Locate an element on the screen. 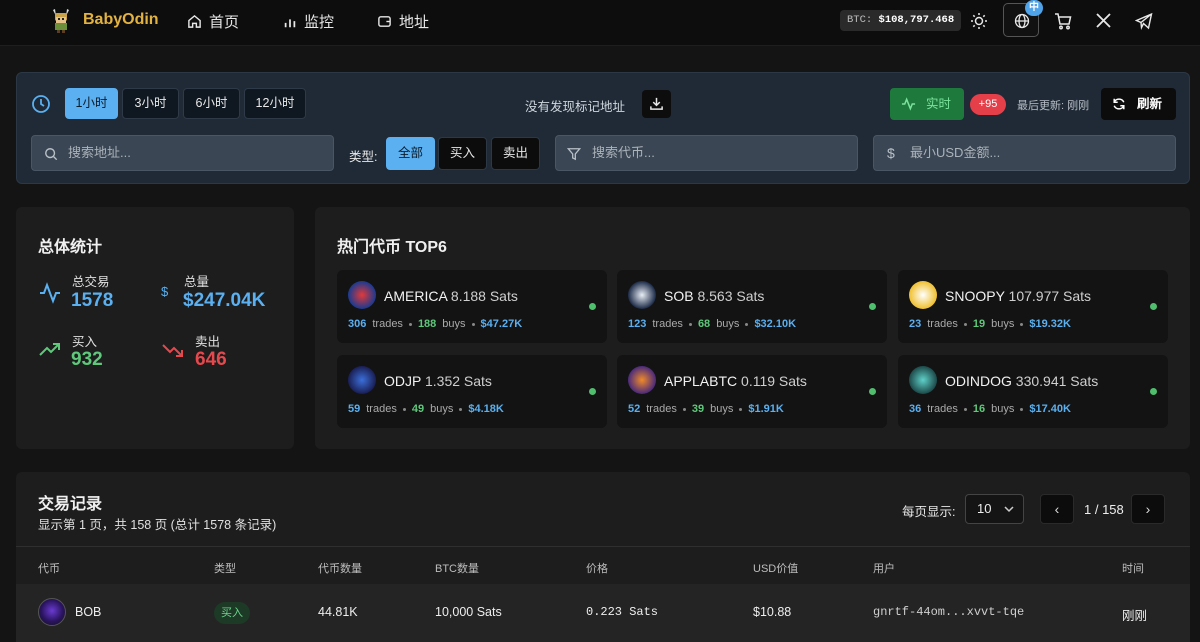  stats-title: 总体统计 is located at coordinates (70, 247).